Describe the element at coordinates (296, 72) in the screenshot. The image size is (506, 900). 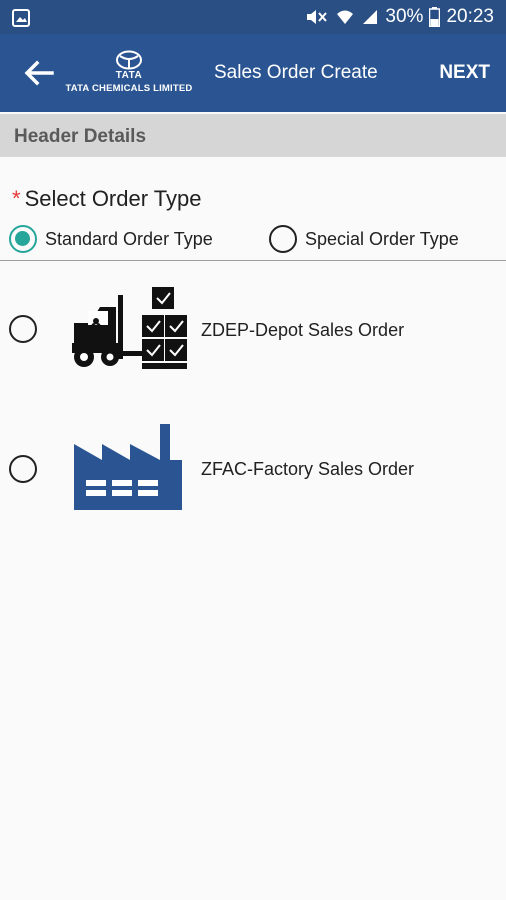
I see `screen-title: Sales Order Create` at that location.